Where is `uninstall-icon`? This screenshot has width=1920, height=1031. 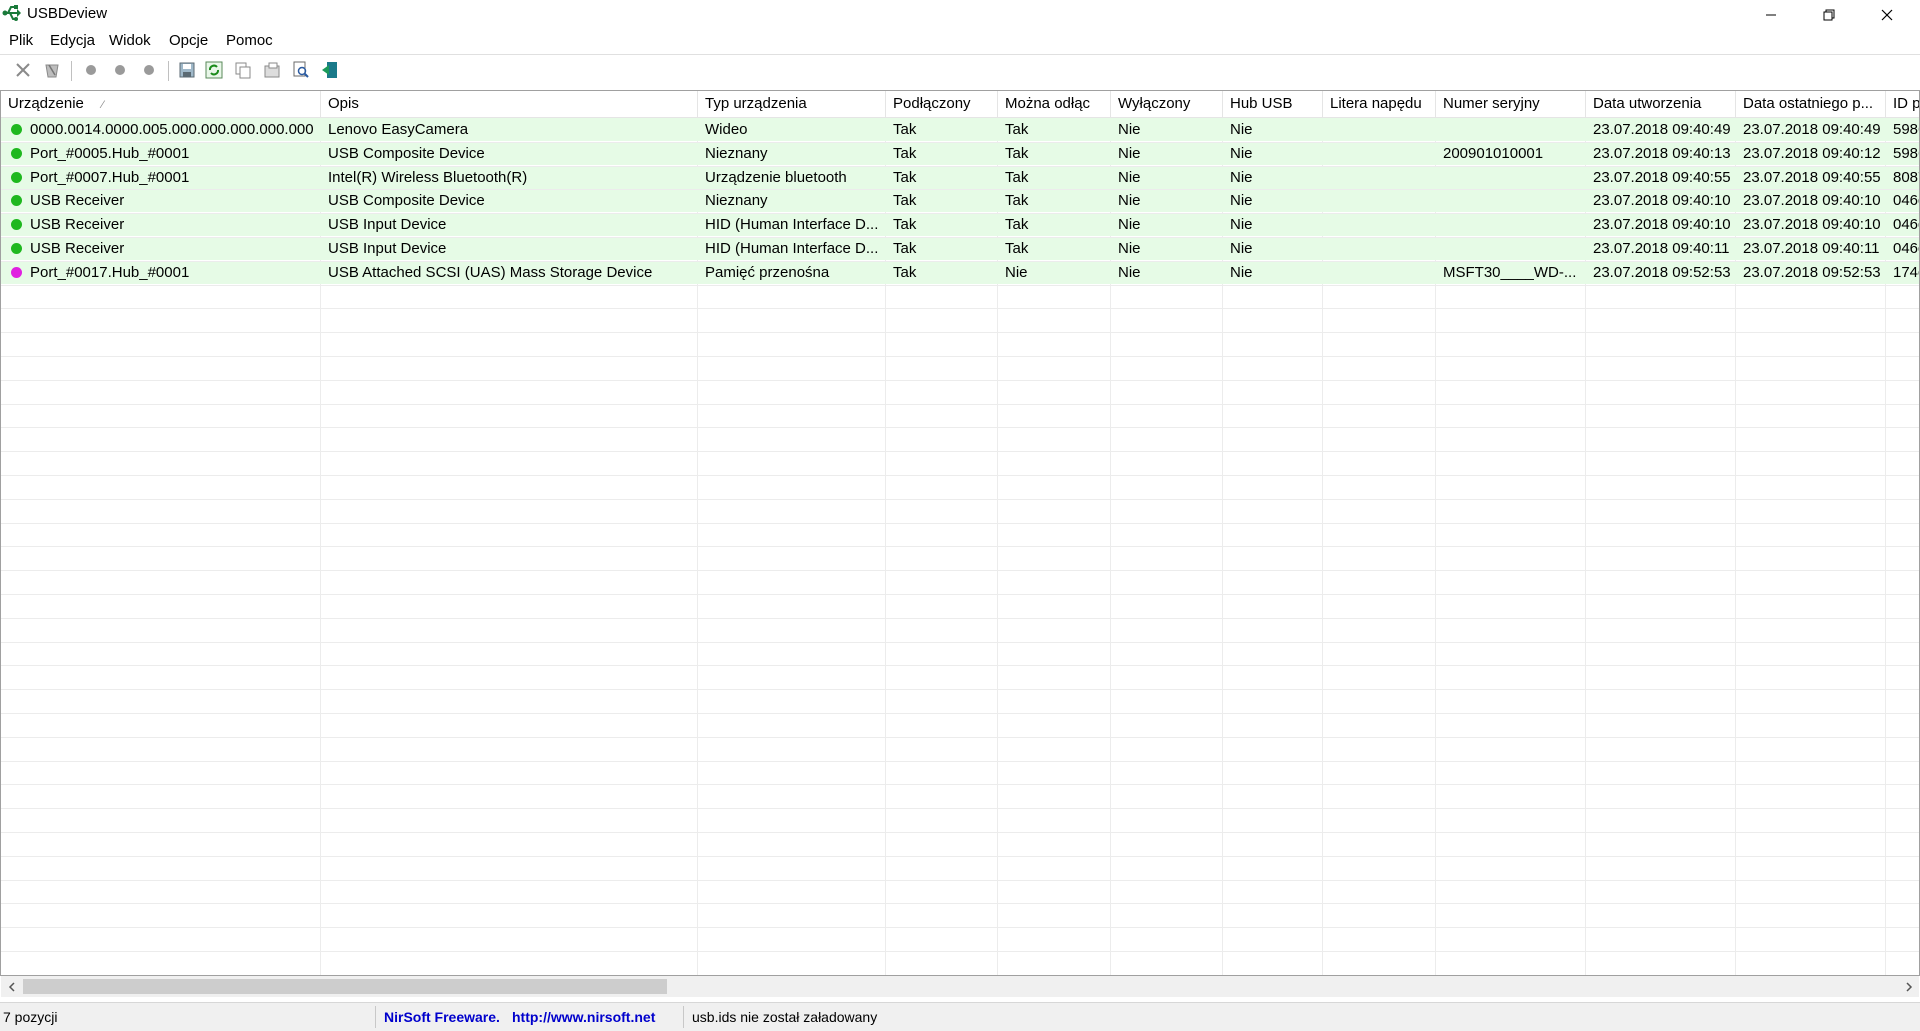
uninstall-icon is located at coordinates (52, 70).